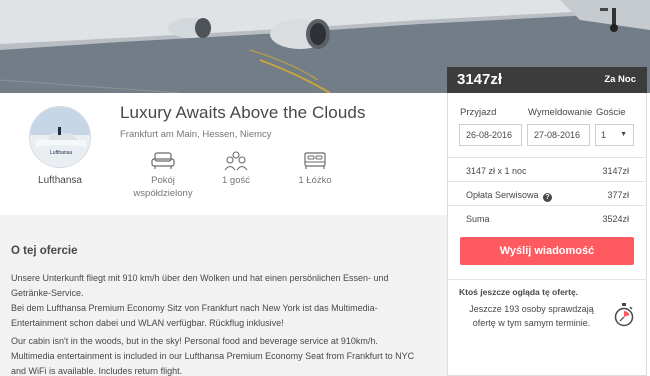 This screenshot has height=376, width=650. Describe the element at coordinates (236, 180) in the screenshot. I see `amenity-label: 1 gość` at that location.